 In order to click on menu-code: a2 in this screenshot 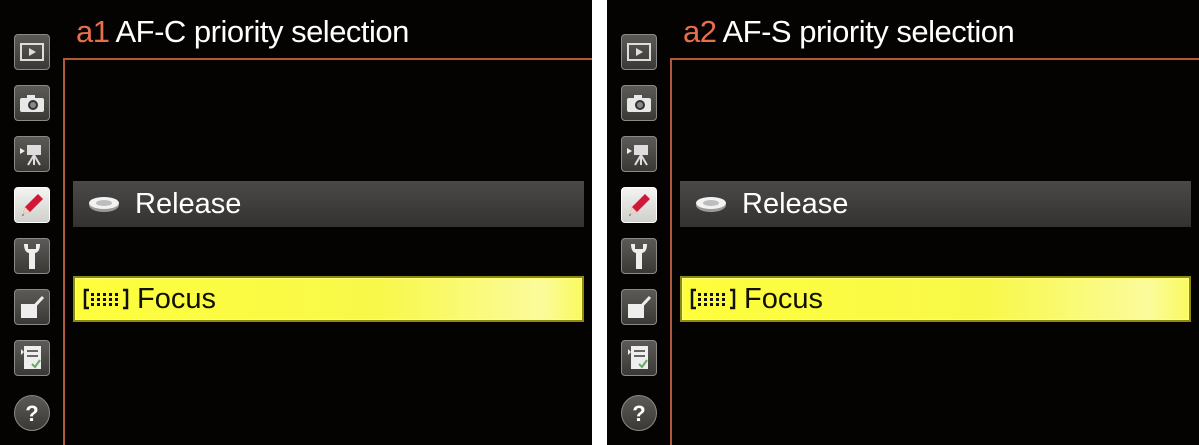, I will do `click(700, 31)`.